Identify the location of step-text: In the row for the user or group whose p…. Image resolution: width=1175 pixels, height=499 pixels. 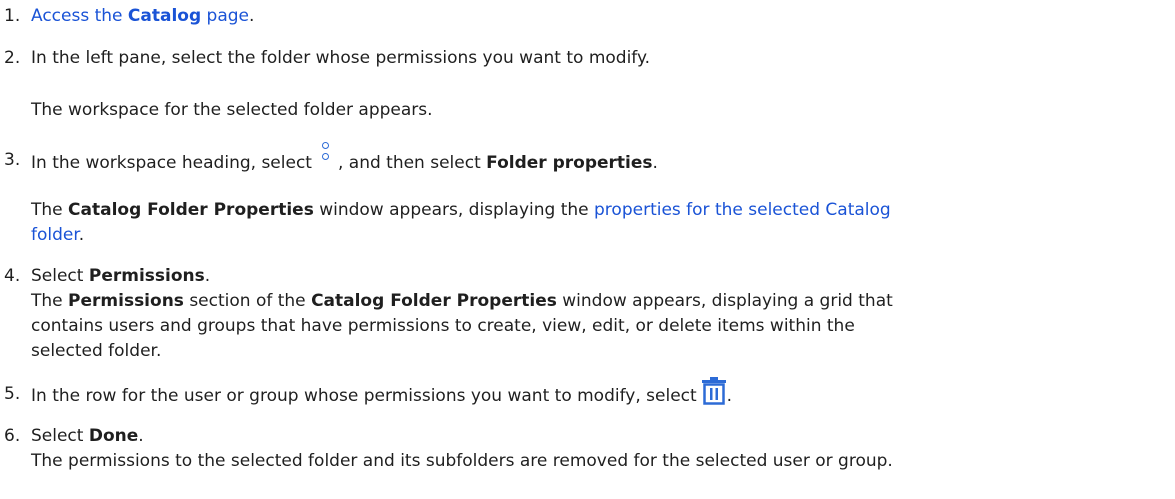
(601, 393).